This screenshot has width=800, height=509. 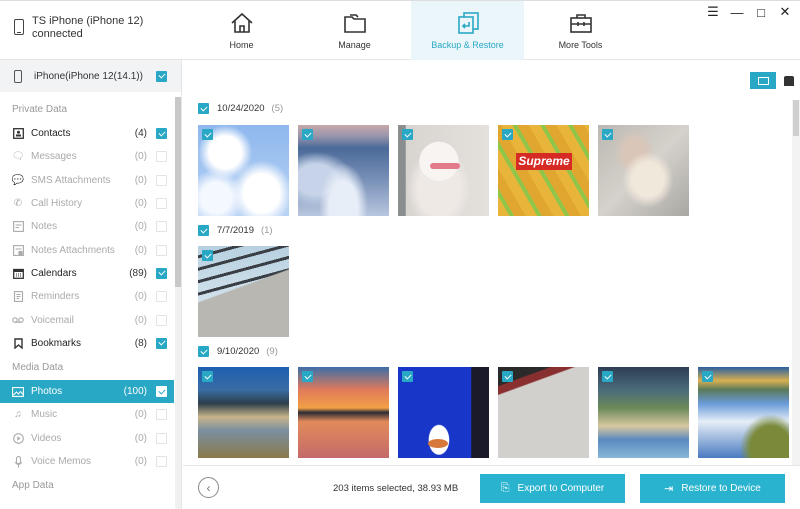 I want to click on date-group-header: 10/24/2020 (5), so click(x=240, y=108).